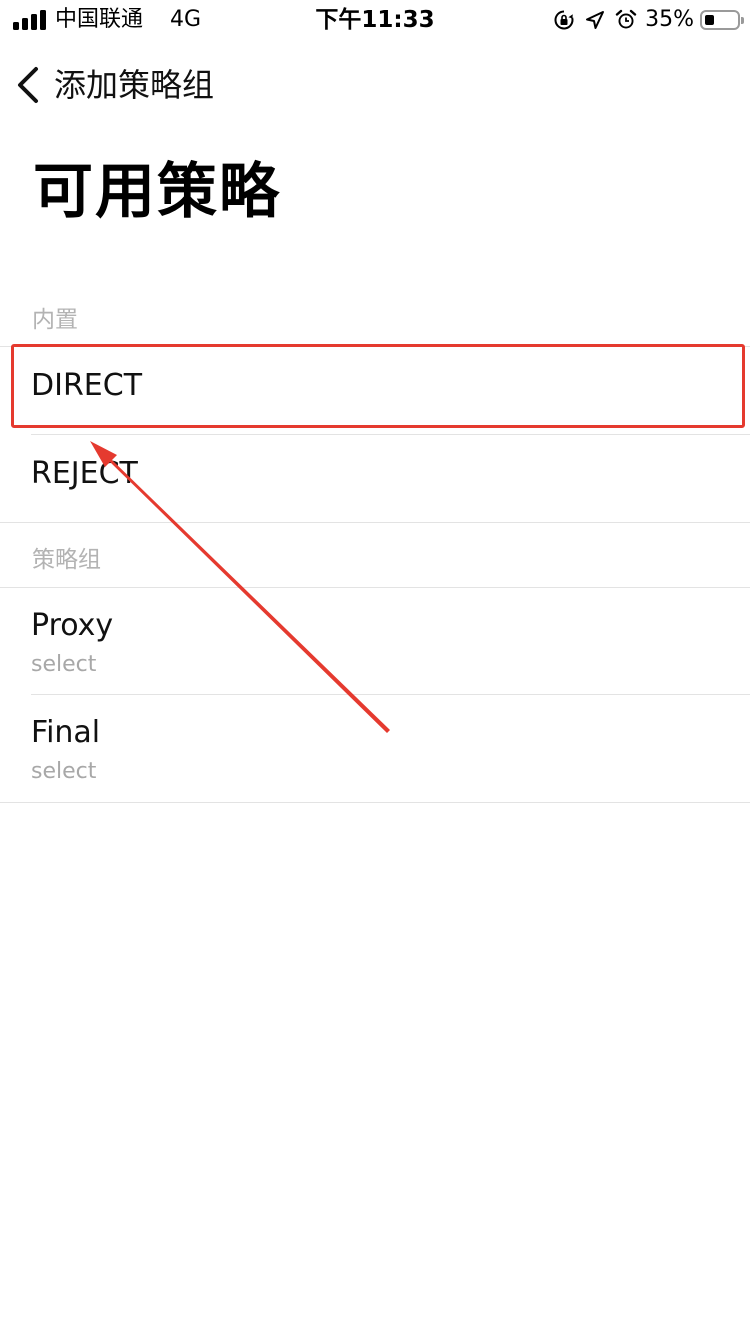 The width and height of the screenshot is (750, 1334). Describe the element at coordinates (66, 560) in the screenshot. I see `section-header-policy-groups: 策略组` at that location.